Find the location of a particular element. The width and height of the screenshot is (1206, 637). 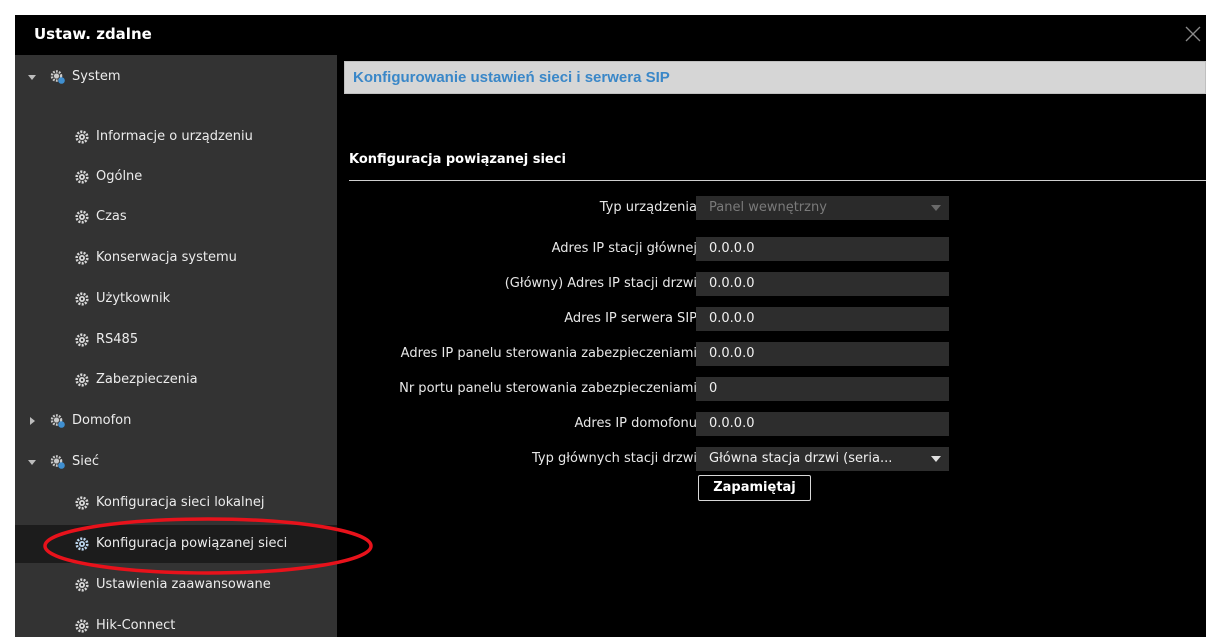

intercom-ip-value: 0.0.0.0 is located at coordinates (732, 423).